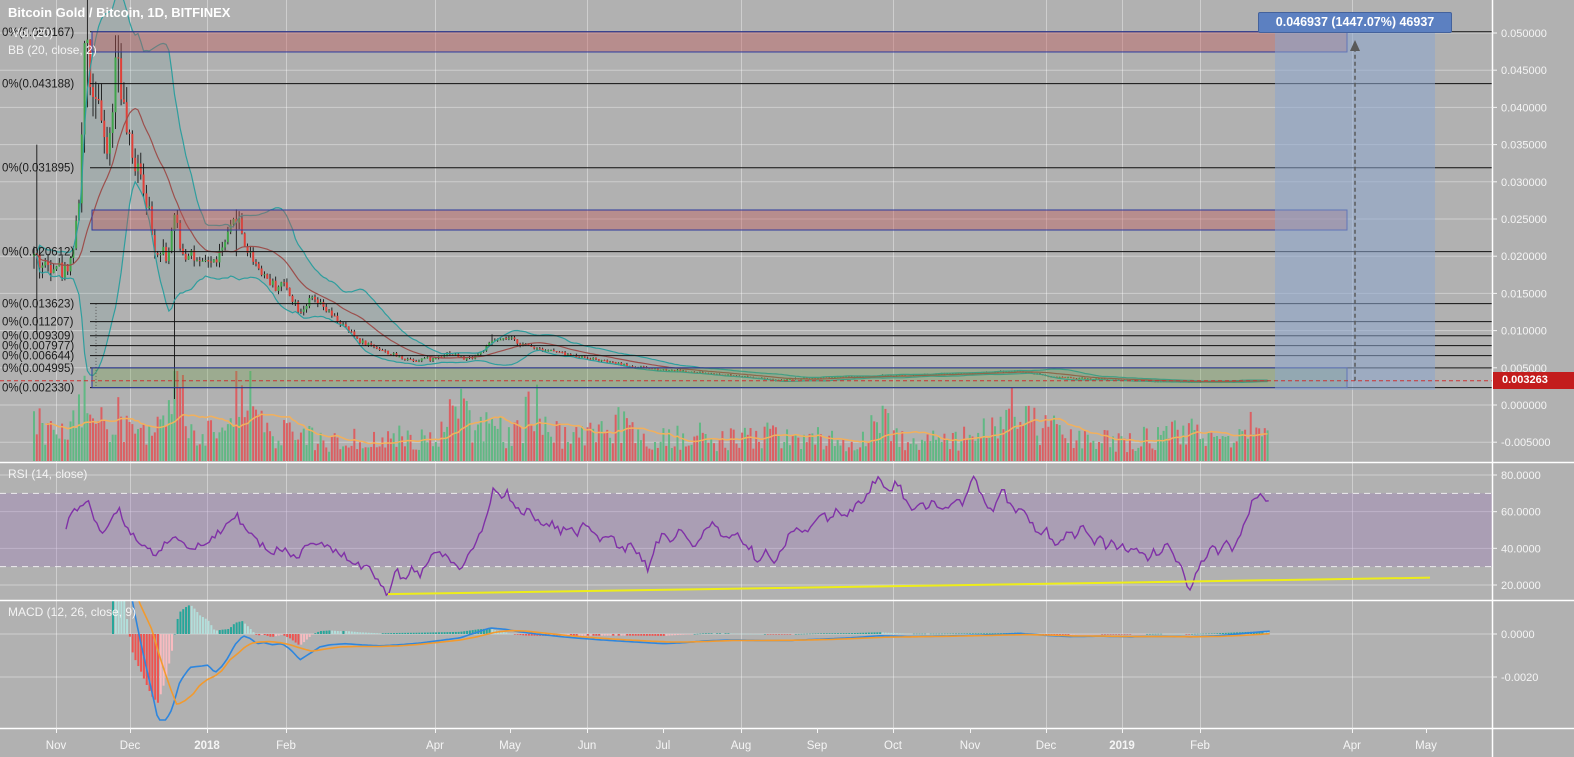 The image size is (1574, 757). What do you see at coordinates (207, 746) in the screenshot?
I see `svg-text: 2018` at bounding box center [207, 746].